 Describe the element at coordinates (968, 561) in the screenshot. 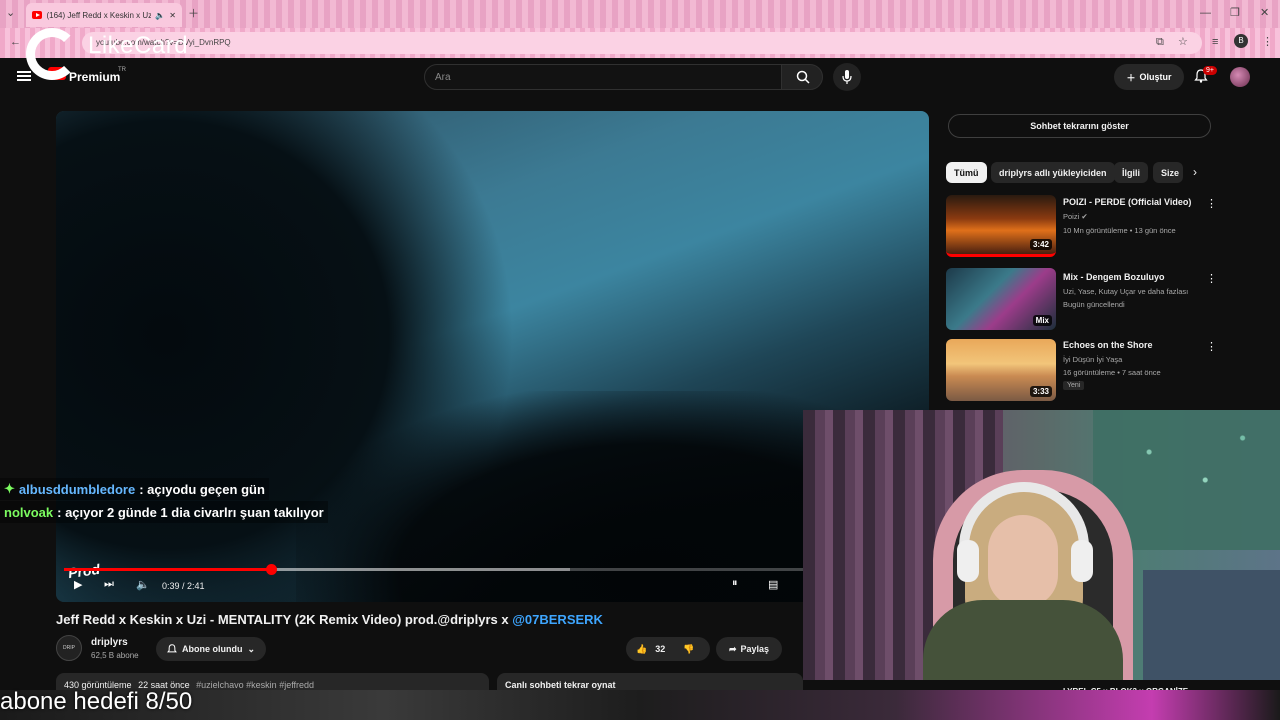

I see `headset-earcup-left` at that location.